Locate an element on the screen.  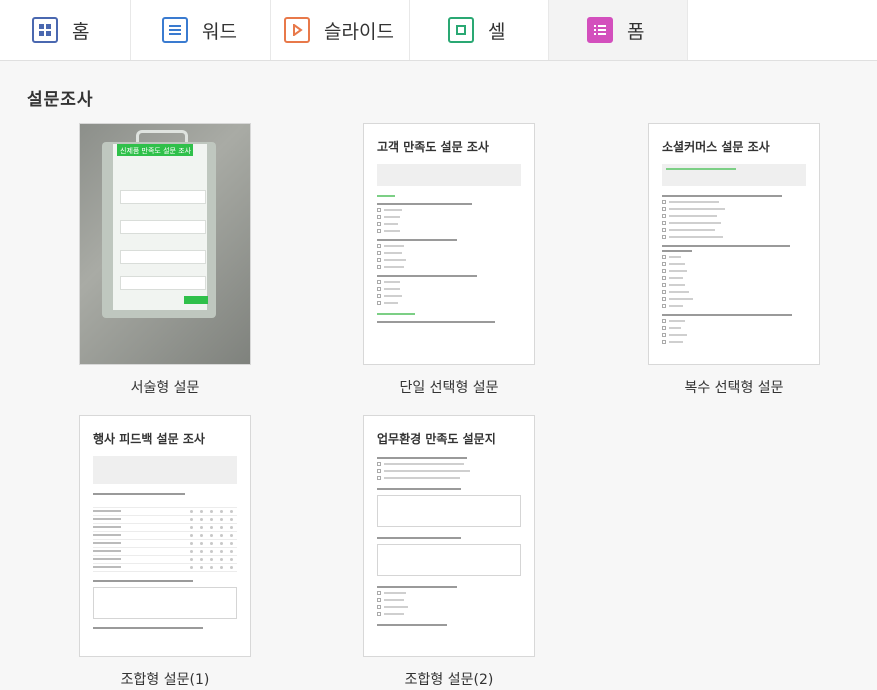
app-tab-bar: 홈 워드 슬라이드 셀 폼 is located at coordinates (438, 30).